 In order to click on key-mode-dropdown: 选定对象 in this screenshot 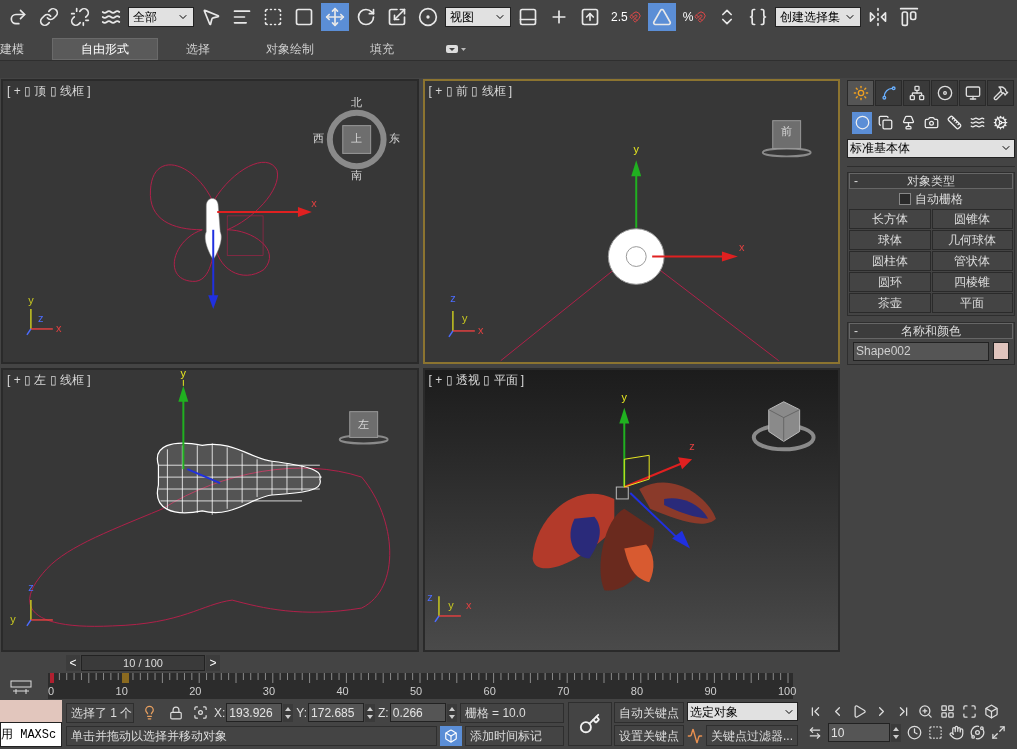, I will do `click(742, 712)`.